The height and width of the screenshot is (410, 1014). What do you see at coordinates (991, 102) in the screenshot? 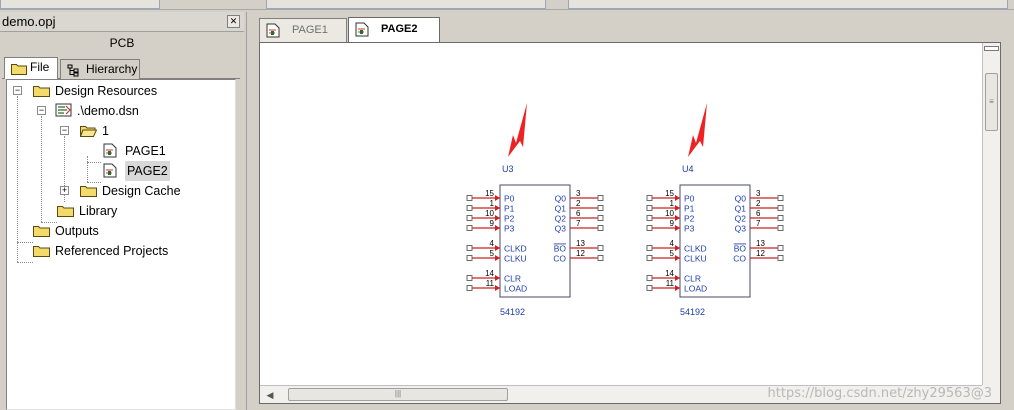
I see `vertical-scroll-thumb: ≡` at bounding box center [991, 102].